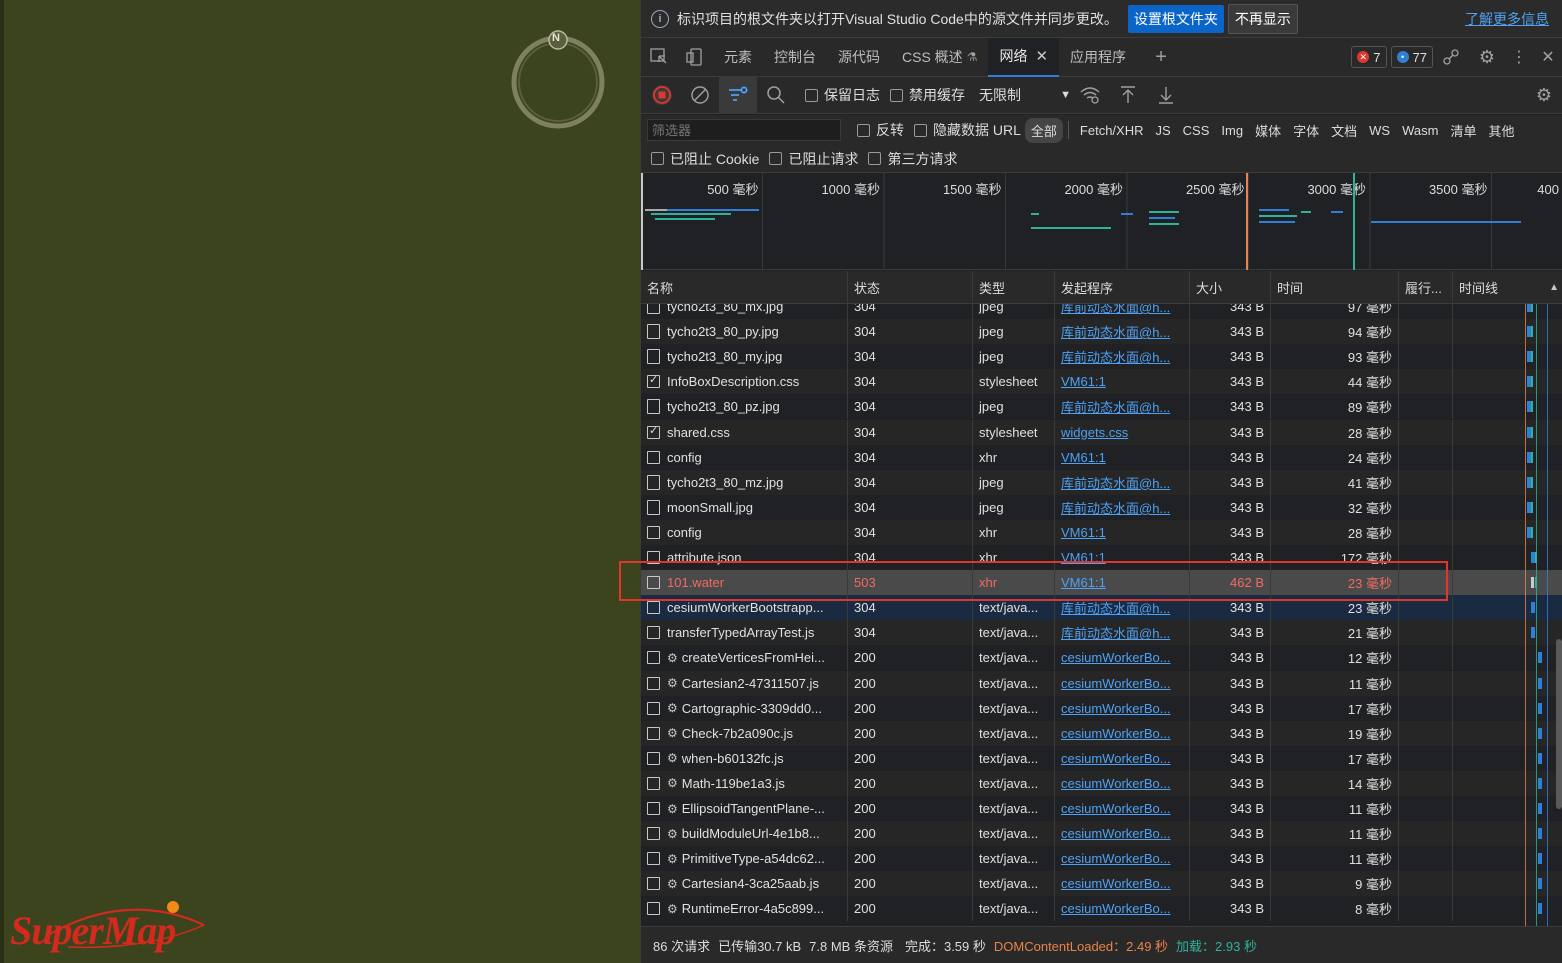 The width and height of the screenshot is (1562, 963). I want to click on type-filter-font: 字体, so click(1306, 130).